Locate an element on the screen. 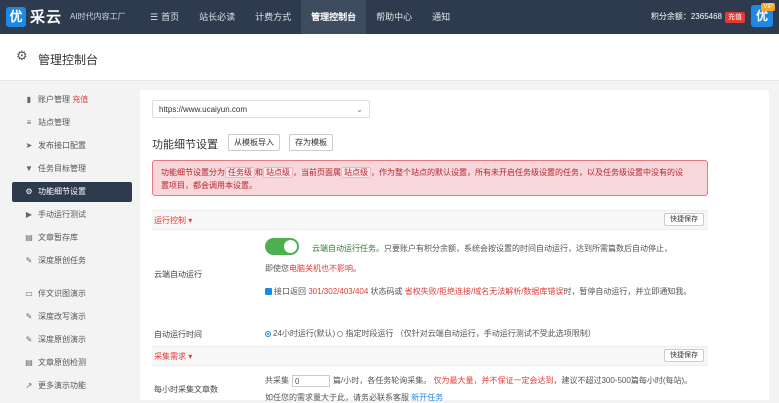 Image resolution: width=779 pixels, height=403 pixels. sidebar-item-more-demos: ↗ 更多演示功能 is located at coordinates (72, 386).